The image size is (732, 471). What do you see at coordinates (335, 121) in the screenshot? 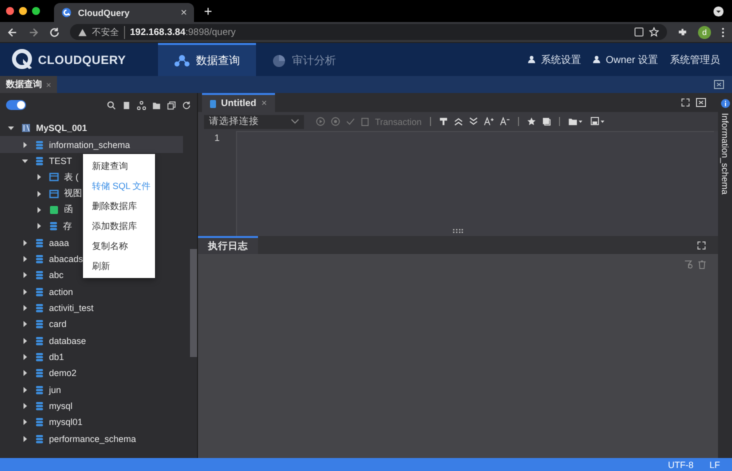
I see `stop-icon` at bounding box center [335, 121].